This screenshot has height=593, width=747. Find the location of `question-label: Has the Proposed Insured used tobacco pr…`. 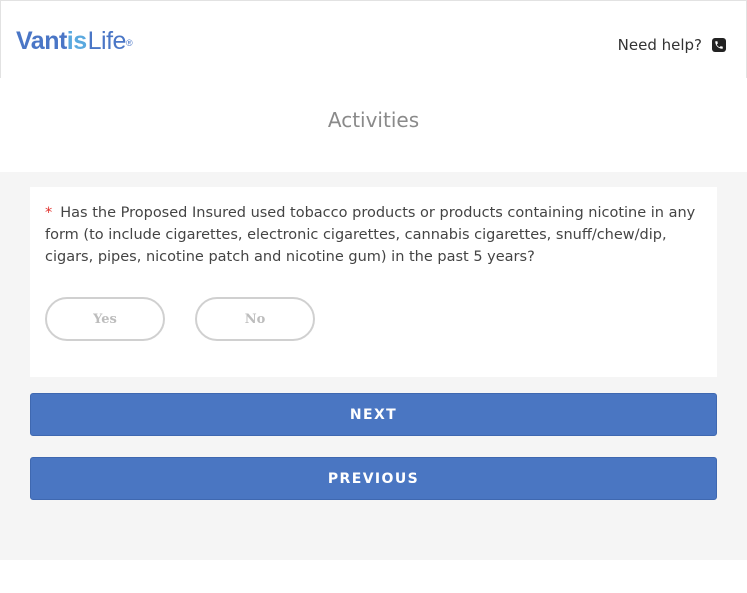

question-label: Has the Proposed Insured used tobacco pr… is located at coordinates (370, 235).